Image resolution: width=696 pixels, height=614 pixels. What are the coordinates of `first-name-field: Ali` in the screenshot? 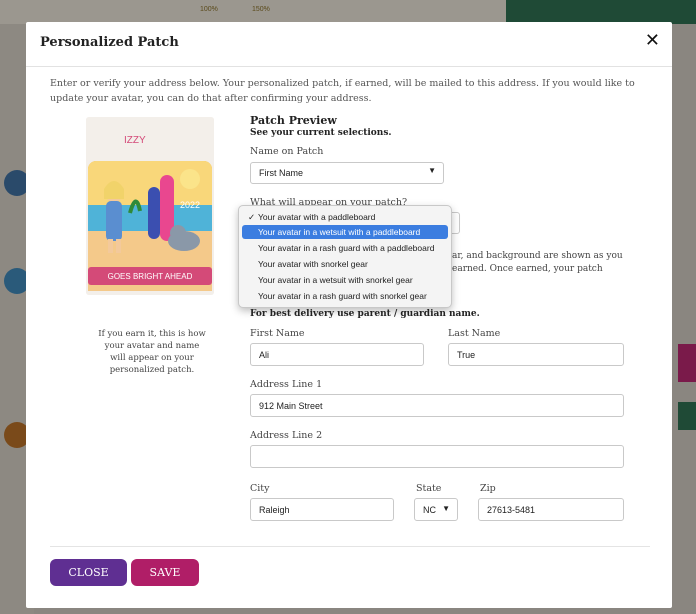 It's located at (337, 354).